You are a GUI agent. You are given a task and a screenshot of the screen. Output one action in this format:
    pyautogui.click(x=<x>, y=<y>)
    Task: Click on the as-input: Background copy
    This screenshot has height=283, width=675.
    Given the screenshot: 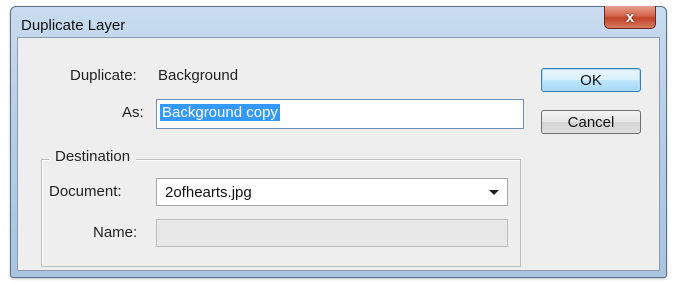 What is the action you would take?
    pyautogui.click(x=340, y=114)
    